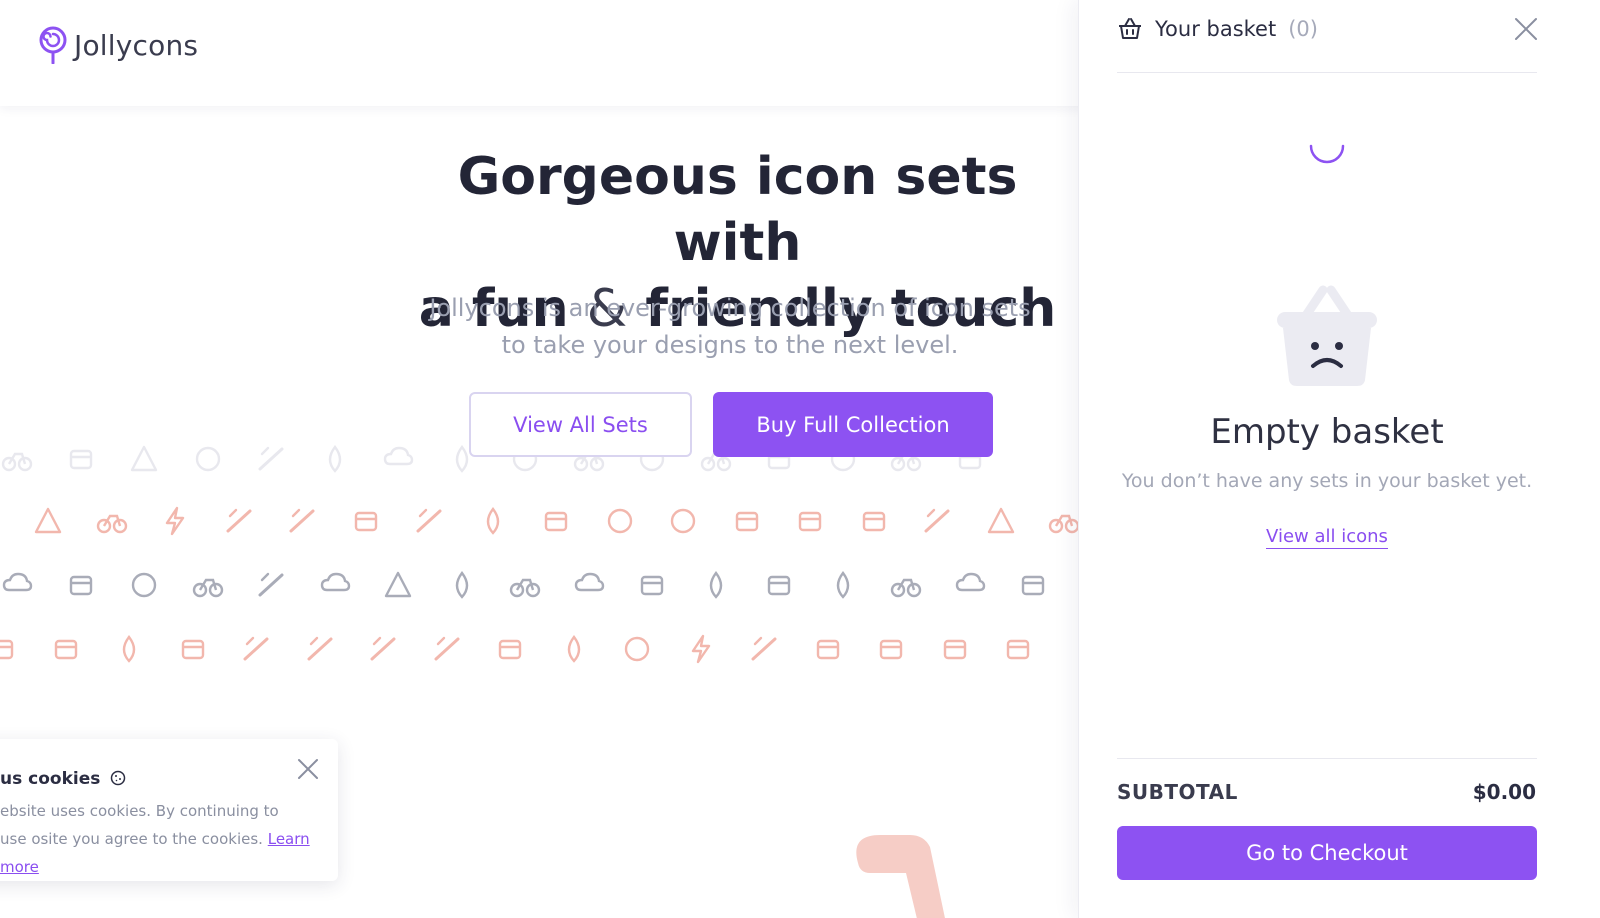 This screenshot has height=918, width=1600. I want to click on view-all-sets-button: View All Sets, so click(580, 424).